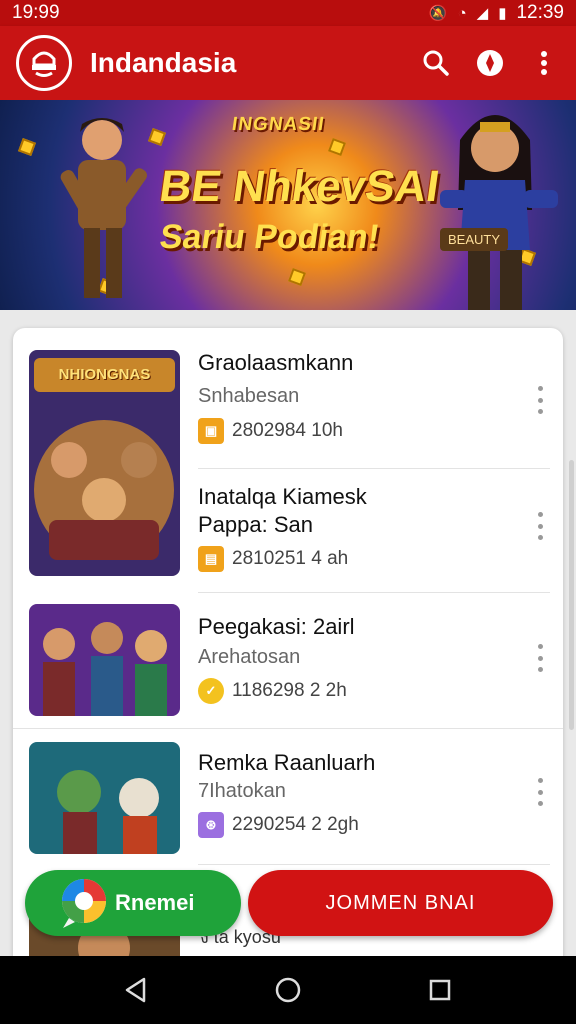 Image resolution: width=576 pixels, height=1024 pixels. I want to click on item-meta: ▣ 2802984 10h, so click(270, 431).